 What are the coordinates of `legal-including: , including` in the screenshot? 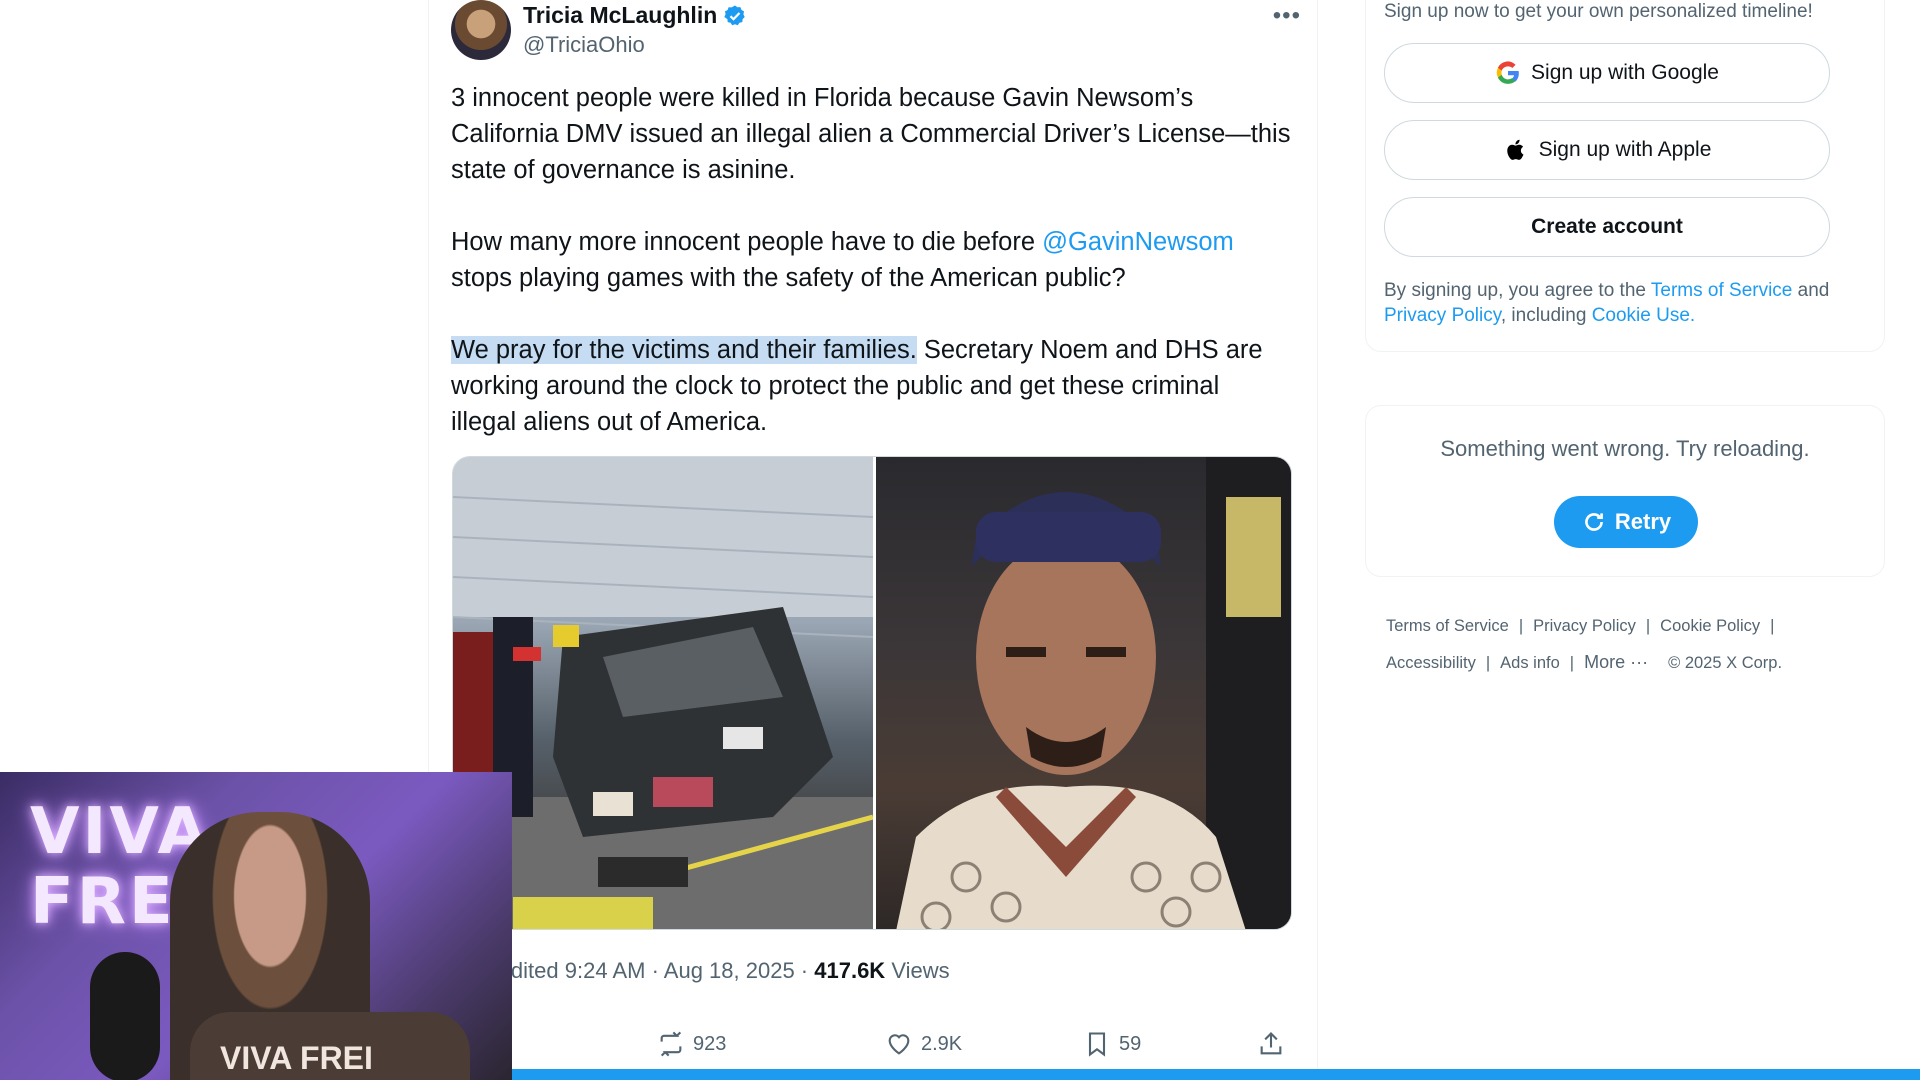 It's located at (1546, 315).